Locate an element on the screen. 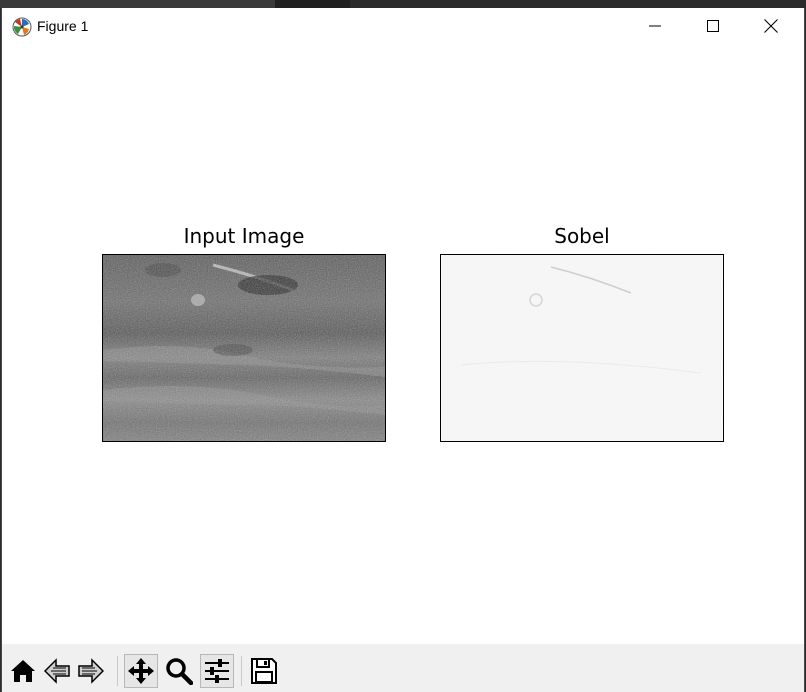  close-button is located at coordinates (771, 26).